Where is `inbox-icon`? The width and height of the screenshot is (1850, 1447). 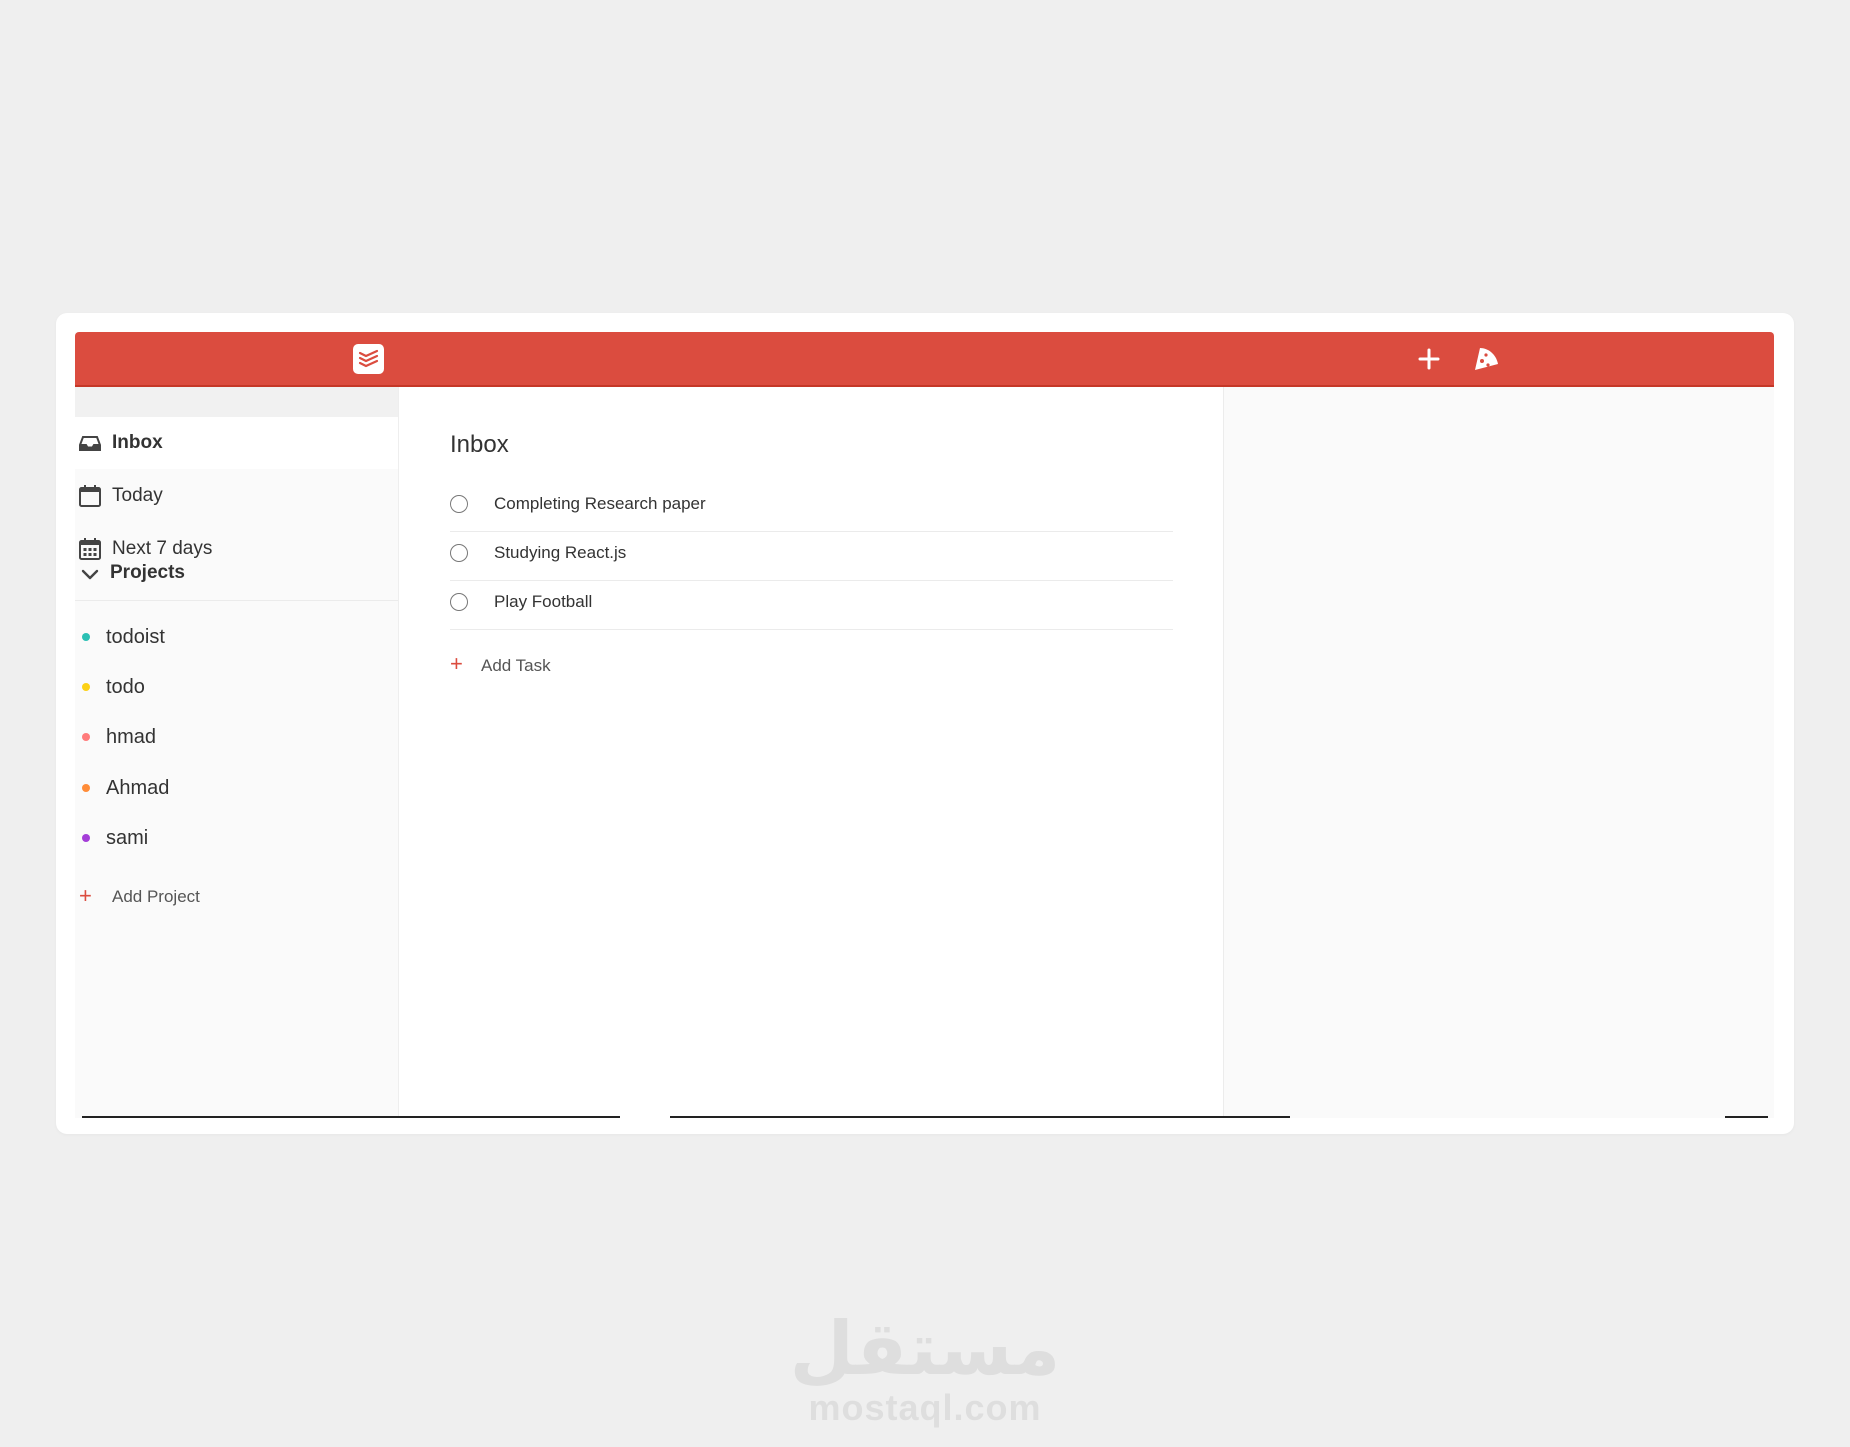
inbox-icon is located at coordinates (90, 443).